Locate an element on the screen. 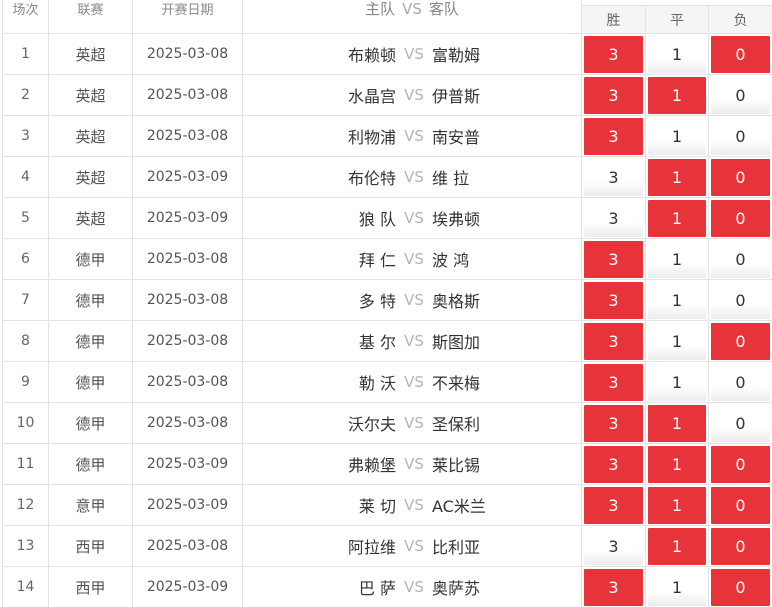  home-team: 狼 队 is located at coordinates (377, 219).